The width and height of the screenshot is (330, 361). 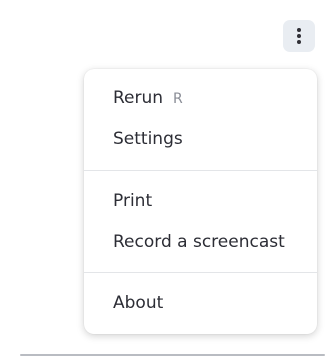 I want to click on bottom-border, so click(x=172, y=355).